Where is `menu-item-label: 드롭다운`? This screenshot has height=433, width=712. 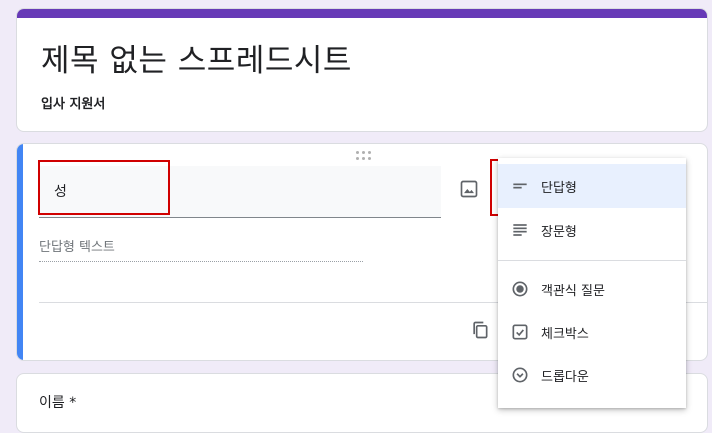
menu-item-label: 드롭다운 is located at coordinates (565, 377).